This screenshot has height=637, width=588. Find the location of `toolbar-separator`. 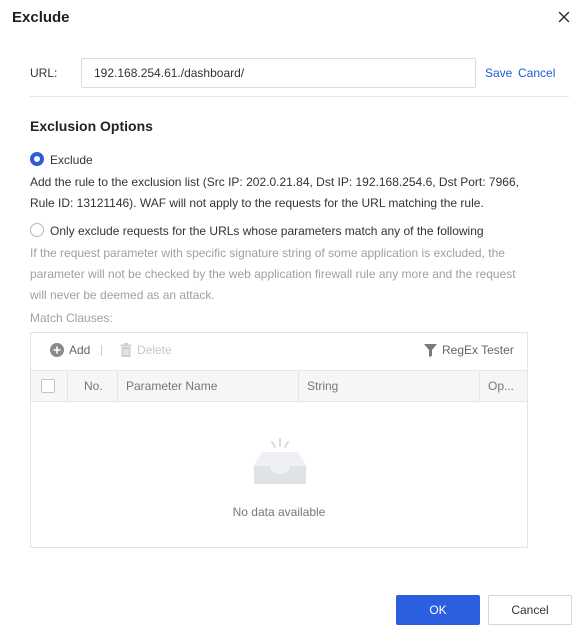

toolbar-separator is located at coordinates (101, 350).